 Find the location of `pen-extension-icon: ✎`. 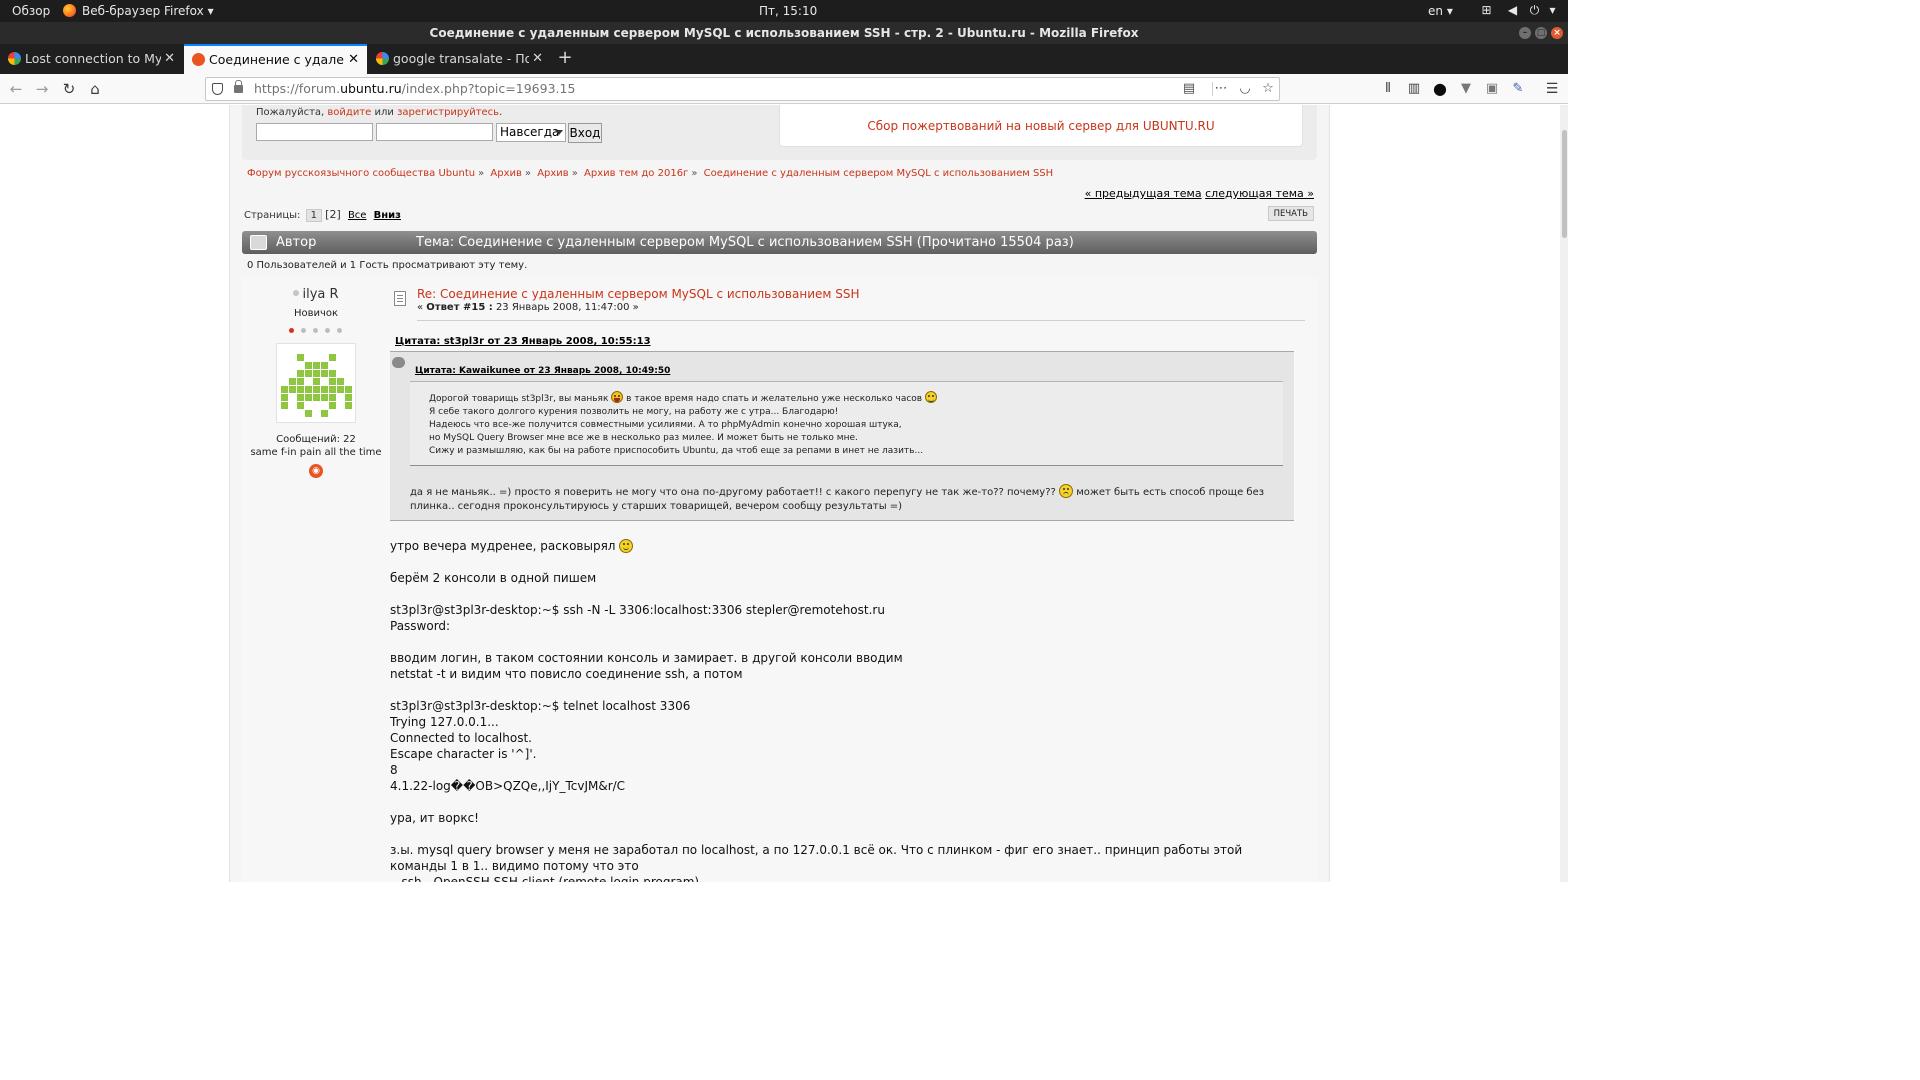

pen-extension-icon: ✎ is located at coordinates (1518, 89).